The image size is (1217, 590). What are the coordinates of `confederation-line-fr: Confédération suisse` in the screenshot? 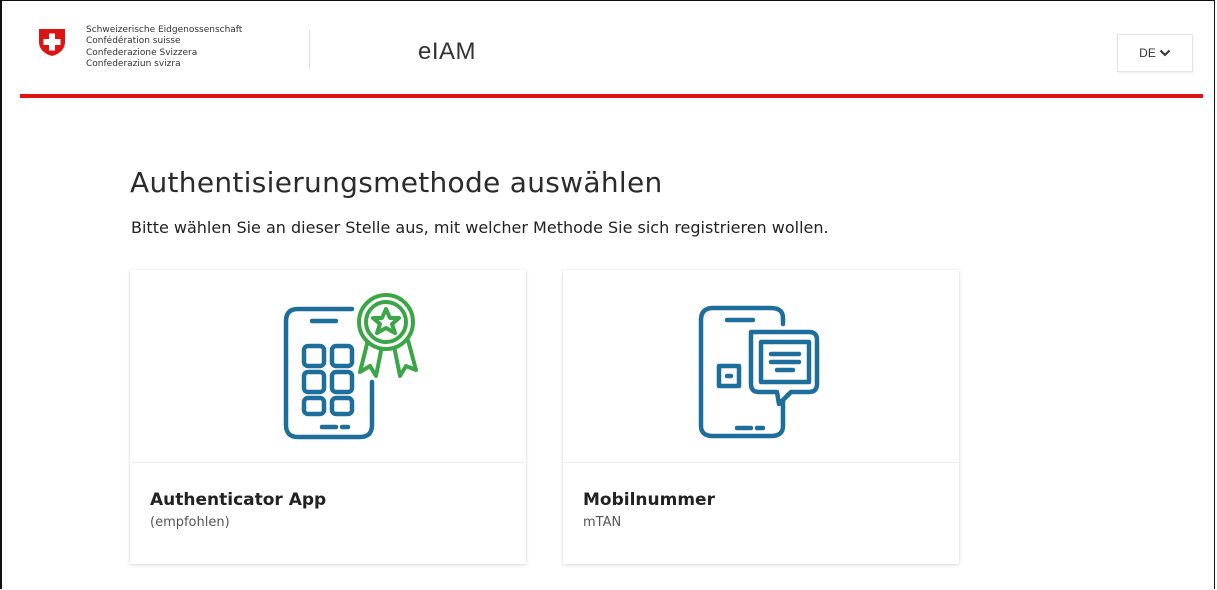 It's located at (133, 41).